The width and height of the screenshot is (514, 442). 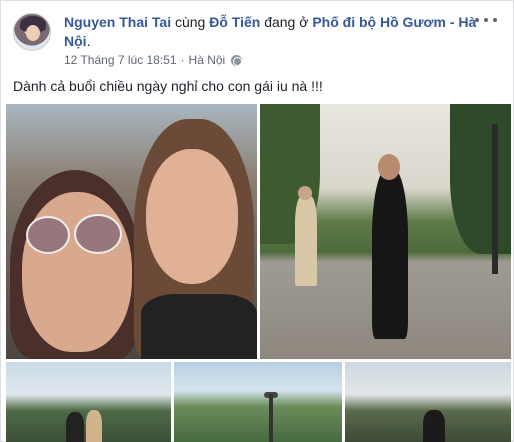 I want to click on post-location-link: Hà Nội, so click(x=207, y=60).